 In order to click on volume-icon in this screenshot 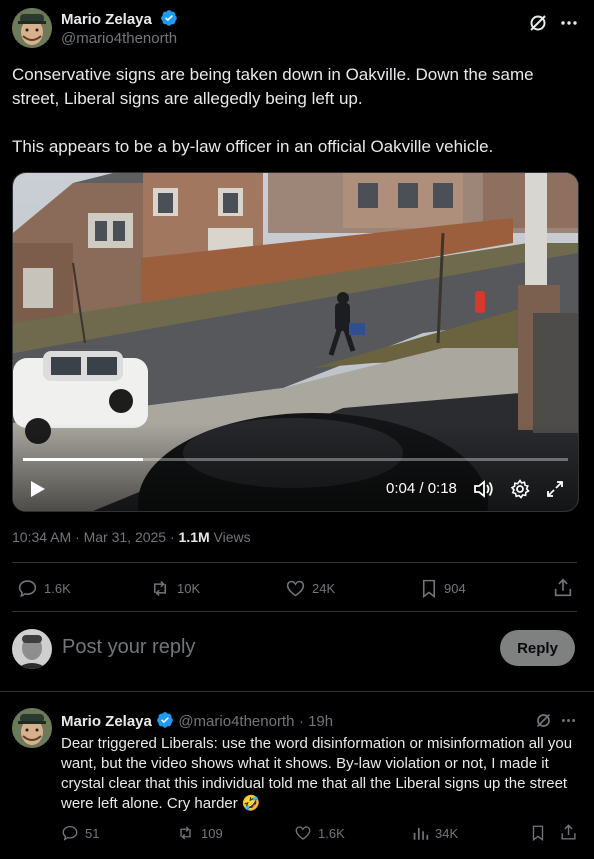, I will do `click(484, 489)`.